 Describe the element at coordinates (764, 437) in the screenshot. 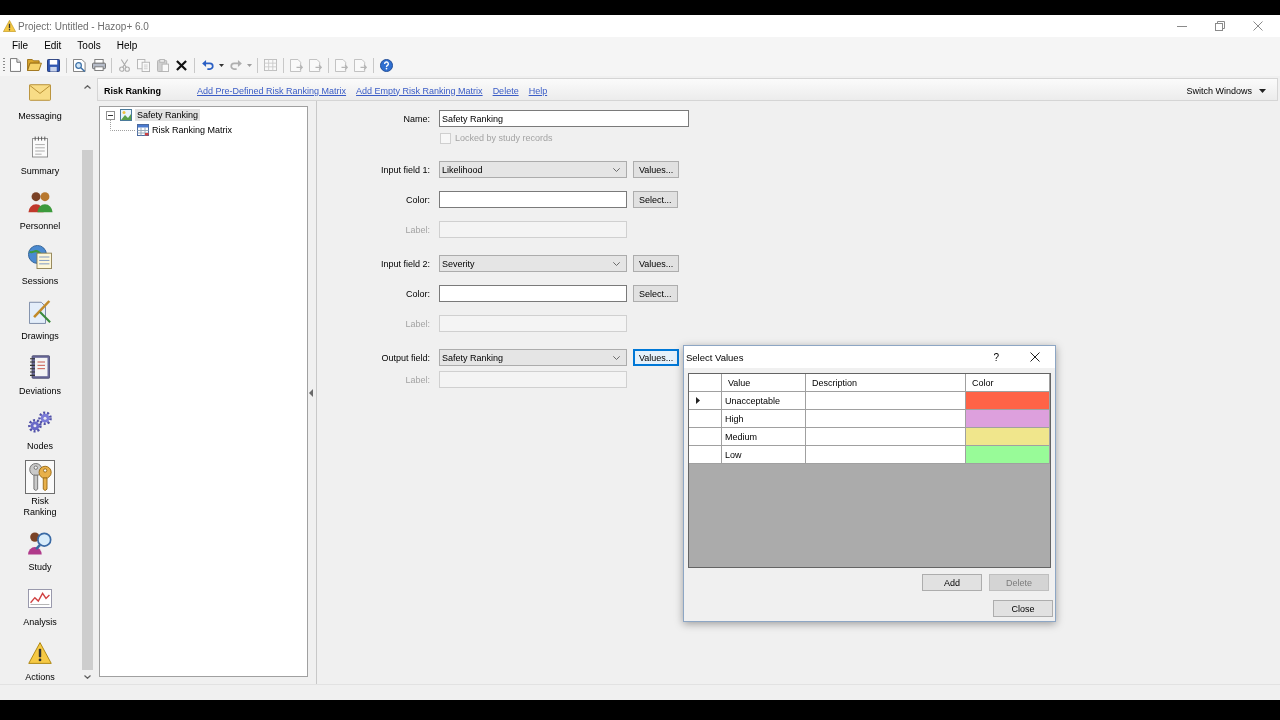

I see `table-cell: Medium` at that location.